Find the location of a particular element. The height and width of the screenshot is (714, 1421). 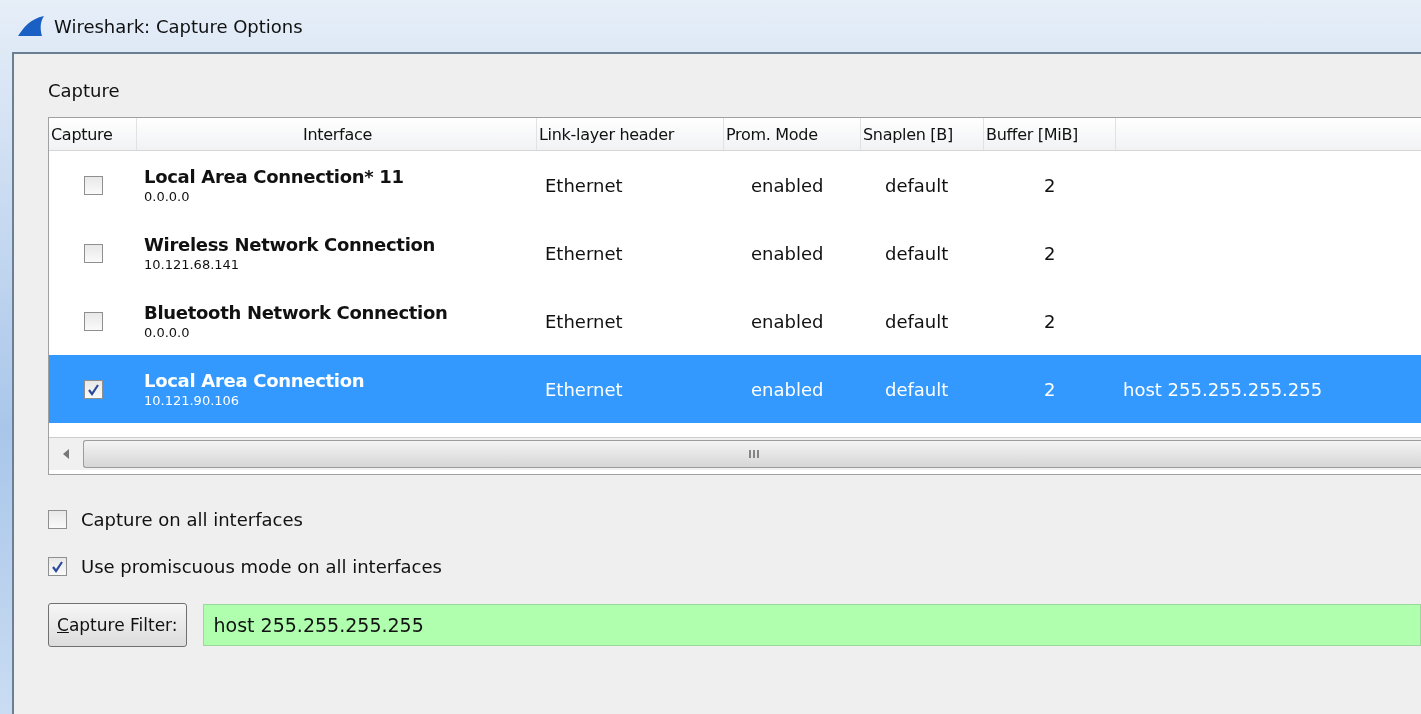

column-header: Snaplen [B] is located at coordinates (922, 134).